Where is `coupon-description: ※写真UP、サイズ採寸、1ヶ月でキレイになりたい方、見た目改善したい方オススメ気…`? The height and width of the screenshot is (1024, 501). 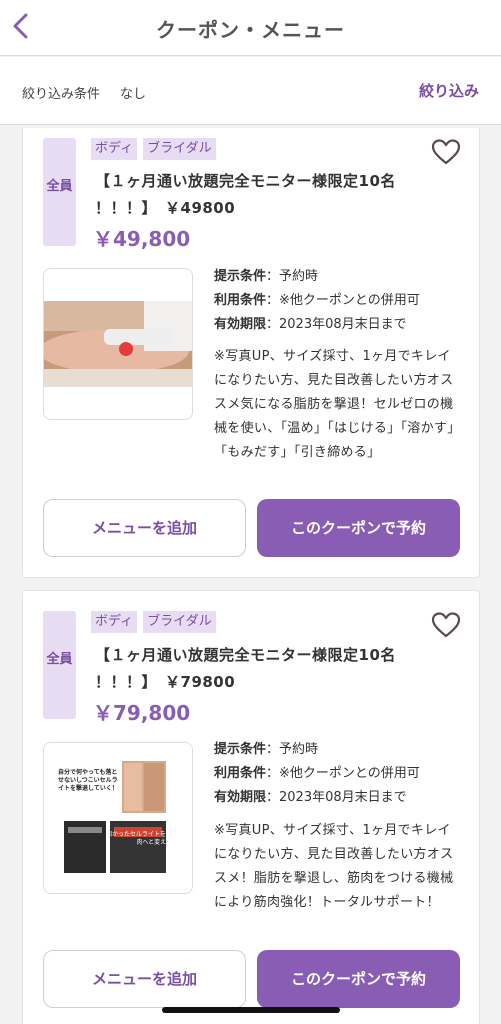
coupon-description: ※写真UP、サイズ採寸、1ヶ月でキレイになりたい方、見た目改善したい方オススメ気… is located at coordinates (337, 404).